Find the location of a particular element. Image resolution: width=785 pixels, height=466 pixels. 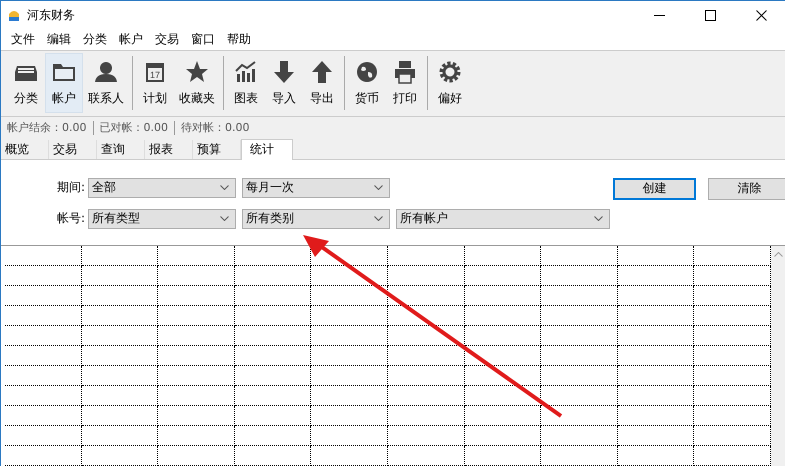

toolbar-button: 收藏夹 is located at coordinates (197, 83).